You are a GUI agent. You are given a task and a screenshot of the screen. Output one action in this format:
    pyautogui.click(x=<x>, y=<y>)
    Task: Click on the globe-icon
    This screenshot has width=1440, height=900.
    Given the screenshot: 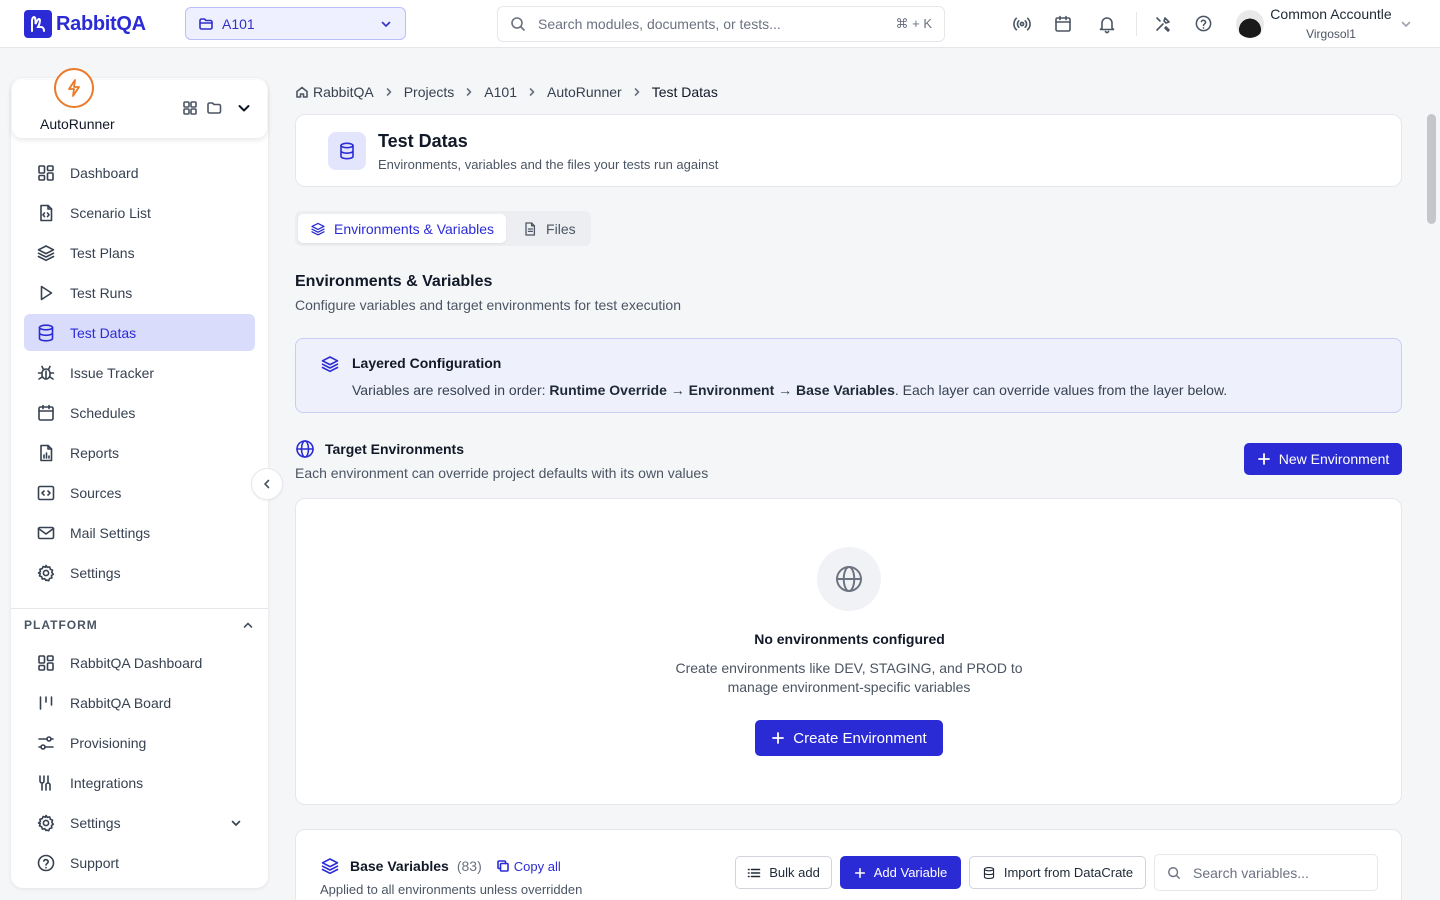 What is the action you would take?
    pyautogui.click(x=849, y=579)
    